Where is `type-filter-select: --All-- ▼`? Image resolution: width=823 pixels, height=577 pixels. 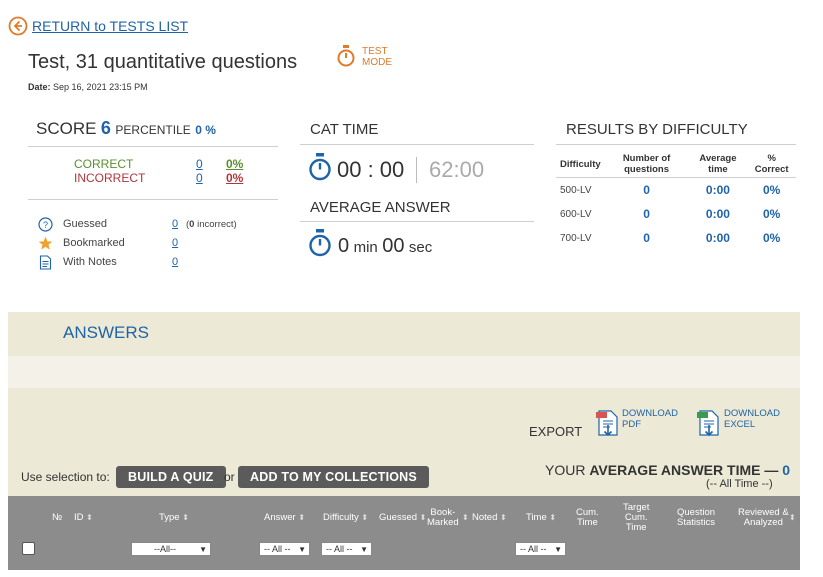
type-filter-select: --All-- ▼ is located at coordinates (171, 549).